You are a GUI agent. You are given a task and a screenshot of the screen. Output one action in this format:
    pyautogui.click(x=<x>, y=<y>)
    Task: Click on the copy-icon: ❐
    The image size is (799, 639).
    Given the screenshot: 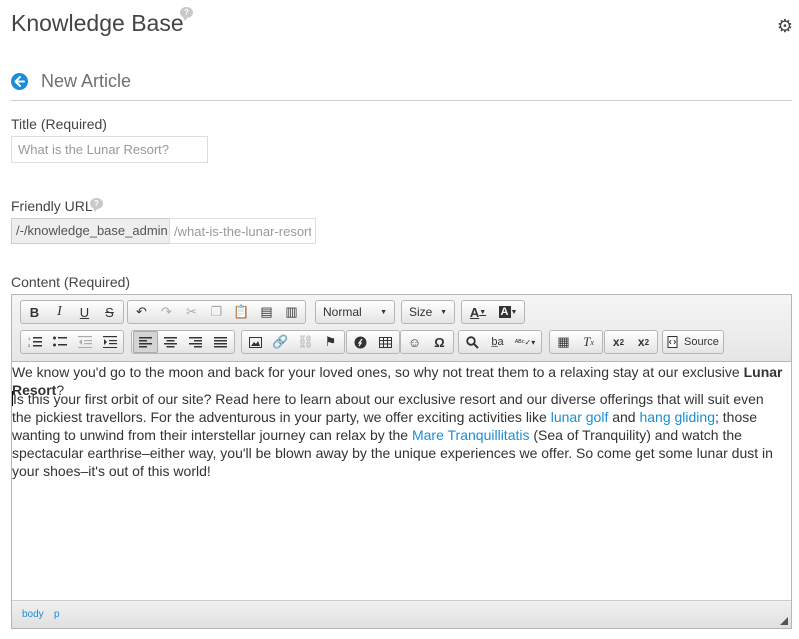 What is the action you would take?
    pyautogui.click(x=216, y=312)
    